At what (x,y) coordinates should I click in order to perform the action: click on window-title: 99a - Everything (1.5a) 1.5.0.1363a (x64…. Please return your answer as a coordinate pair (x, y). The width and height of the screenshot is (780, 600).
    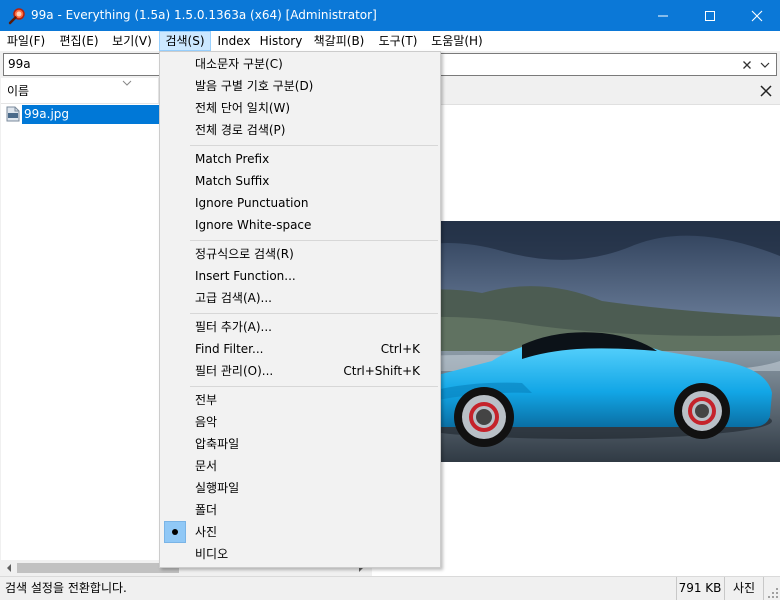
    Looking at the image, I should click on (204, 15).